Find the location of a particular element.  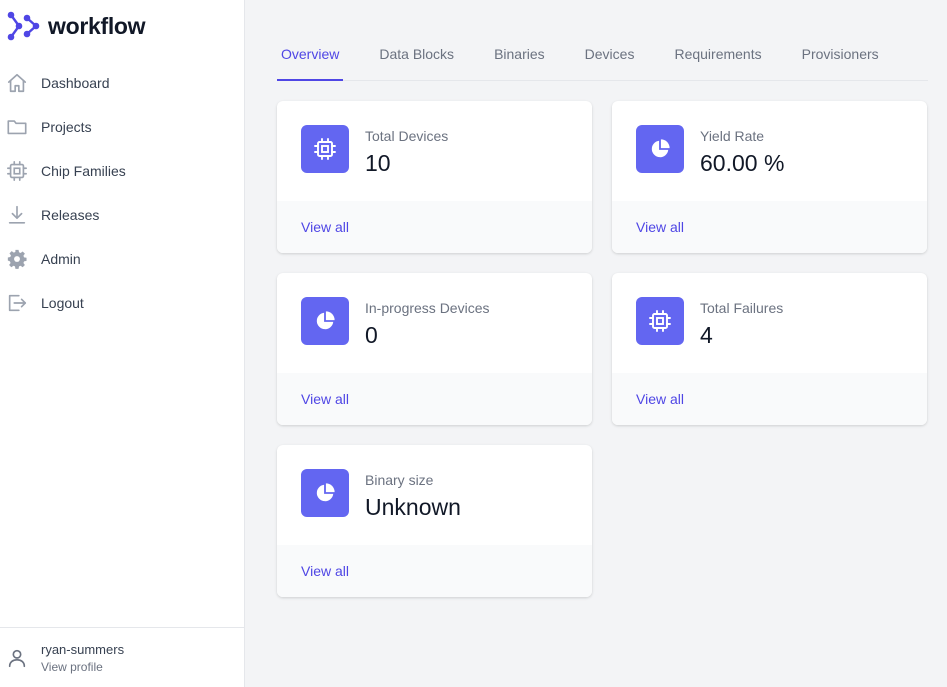

workflow-logo-icon is located at coordinates (23, 26).